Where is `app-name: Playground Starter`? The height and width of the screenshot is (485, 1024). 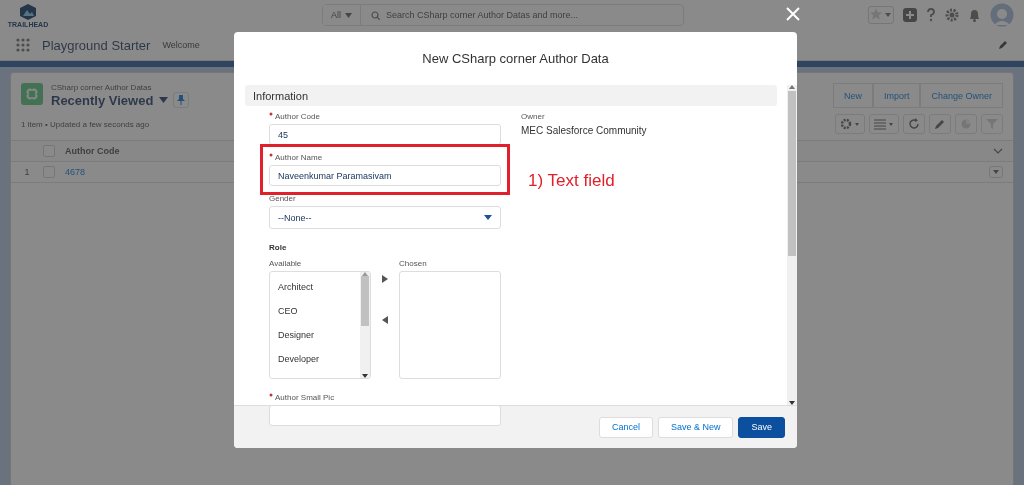
app-name: Playground Starter is located at coordinates (96, 45).